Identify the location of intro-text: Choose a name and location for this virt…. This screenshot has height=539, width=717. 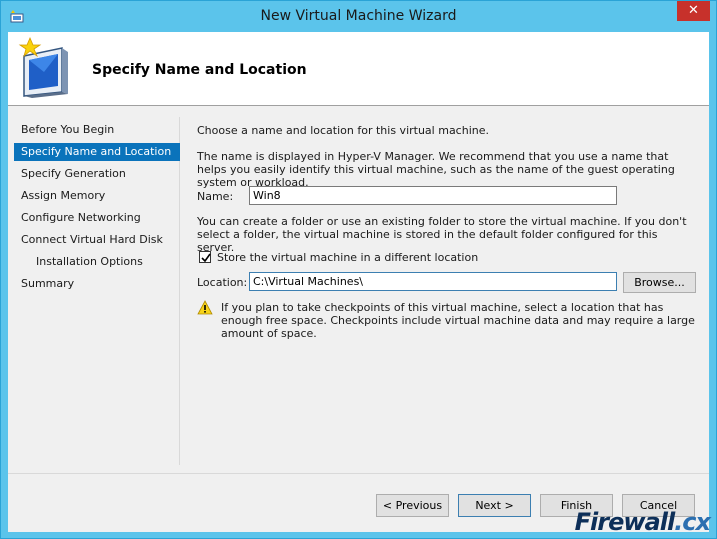
(343, 130).